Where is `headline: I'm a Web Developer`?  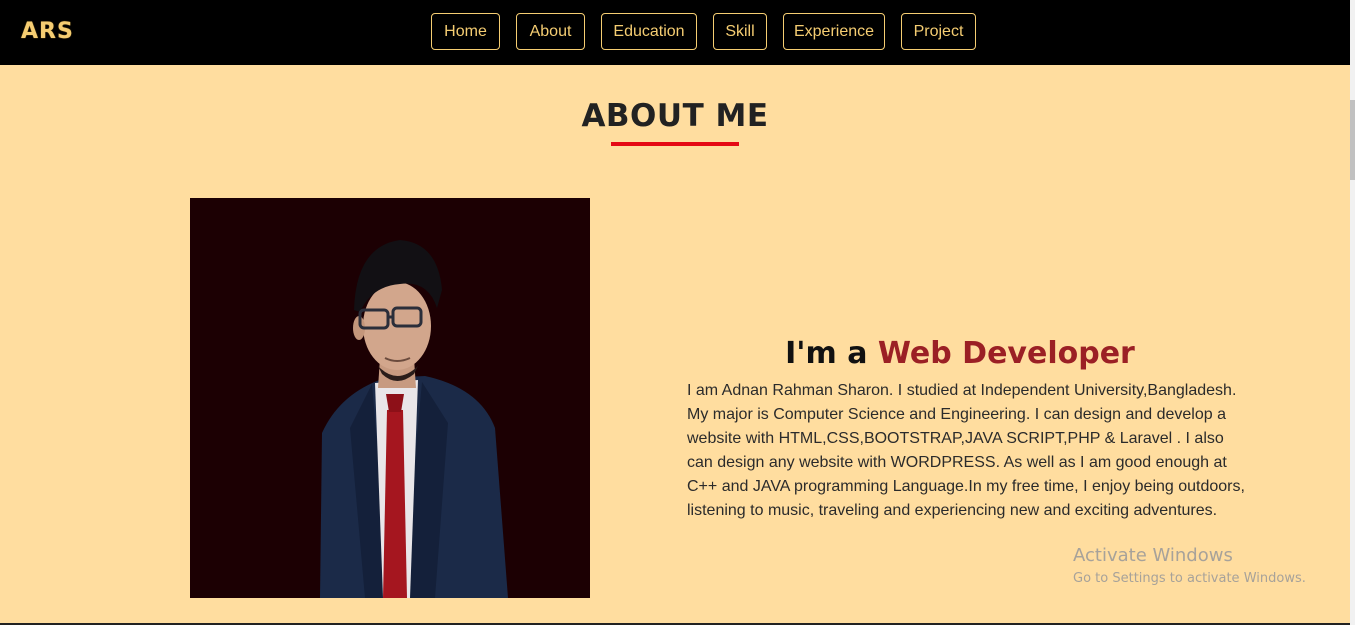
headline: I'm a Web Developer is located at coordinates (960, 354).